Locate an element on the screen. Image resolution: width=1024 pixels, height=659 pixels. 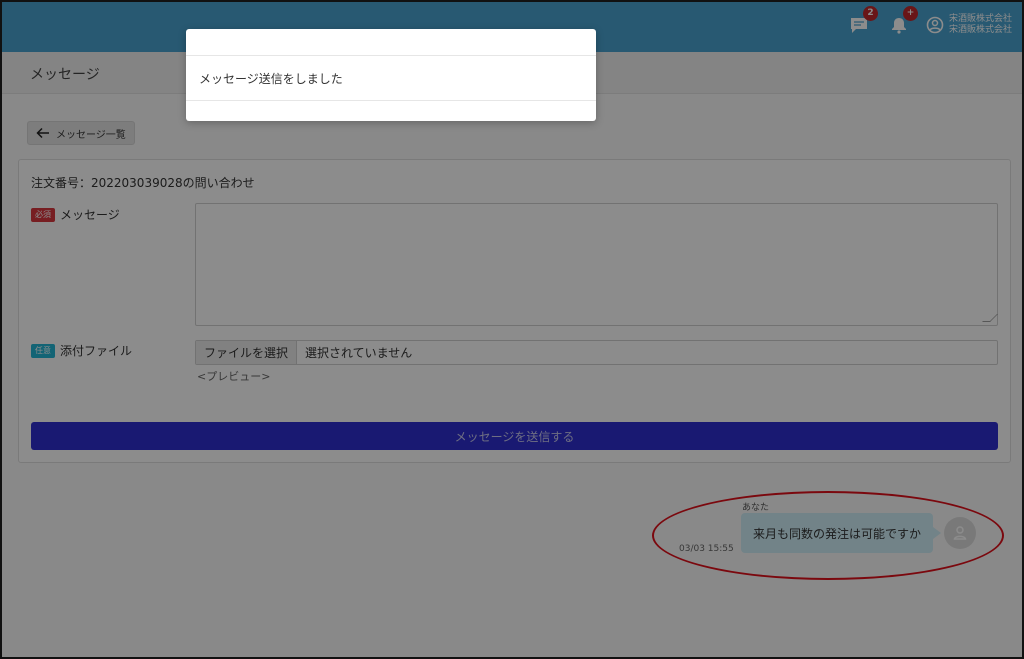
confirmation-modal: メッセージ送信をしました is located at coordinates (391, 75).